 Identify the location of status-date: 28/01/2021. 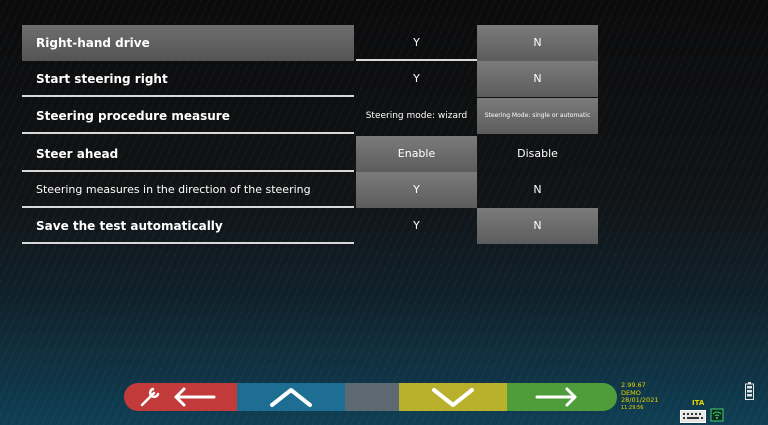
(640, 400).